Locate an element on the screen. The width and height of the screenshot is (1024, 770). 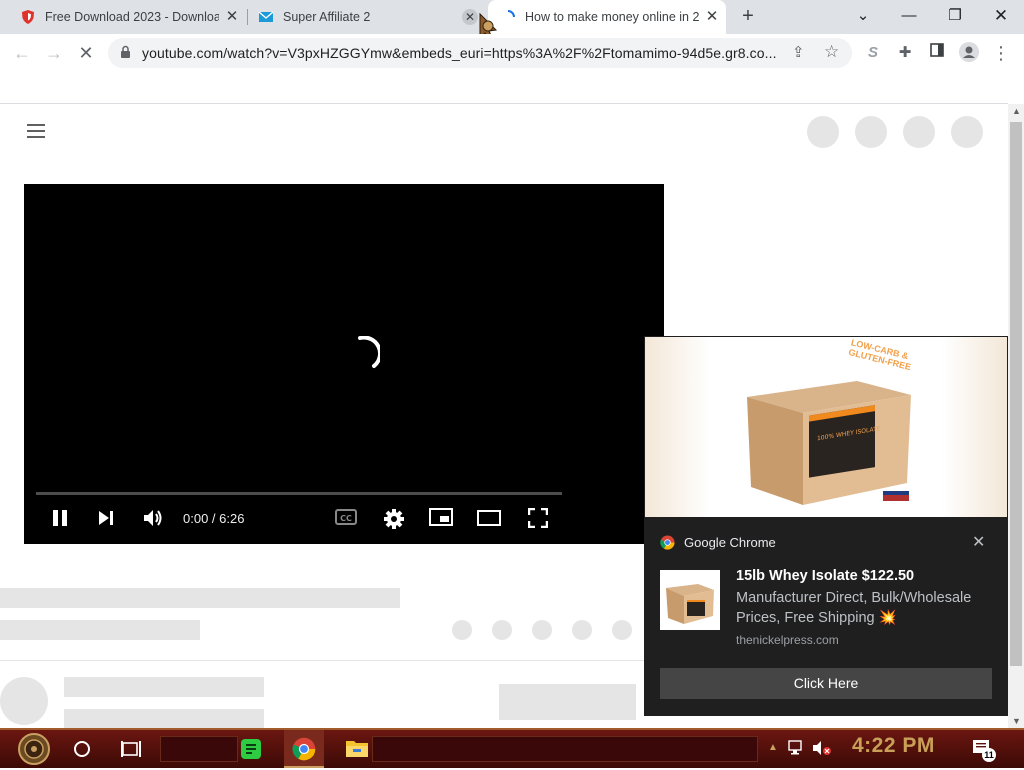
forward-button: → is located at coordinates (54, 53).